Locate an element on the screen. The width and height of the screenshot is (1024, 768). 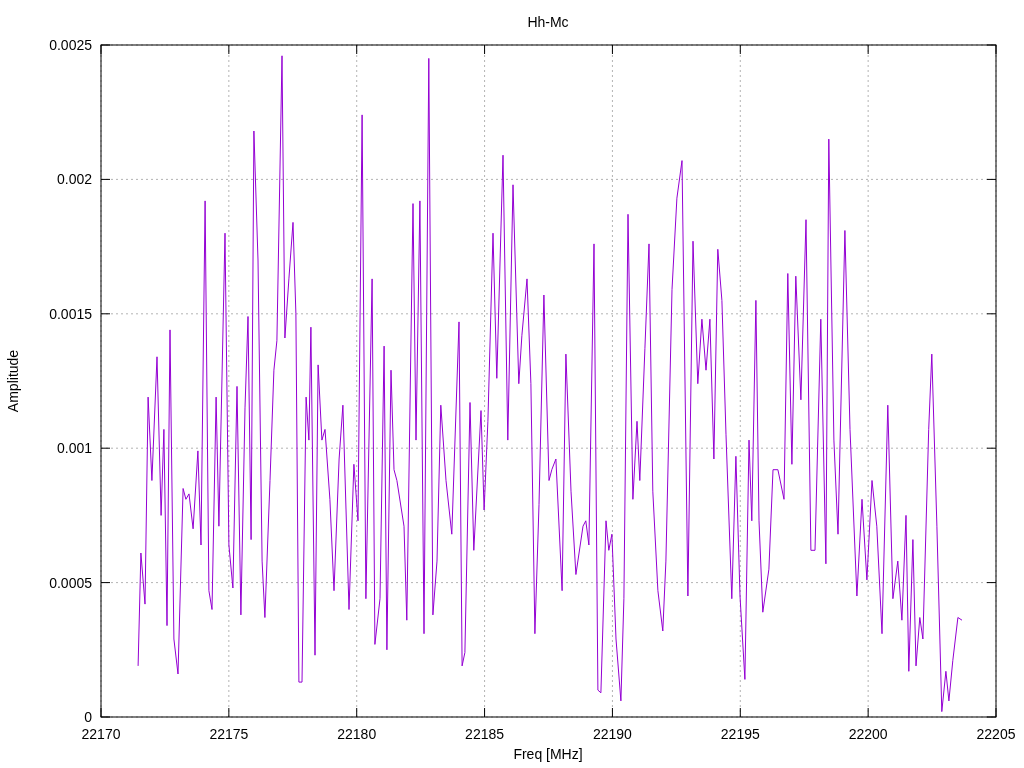
tick-label: 0.001 is located at coordinates (74, 448).